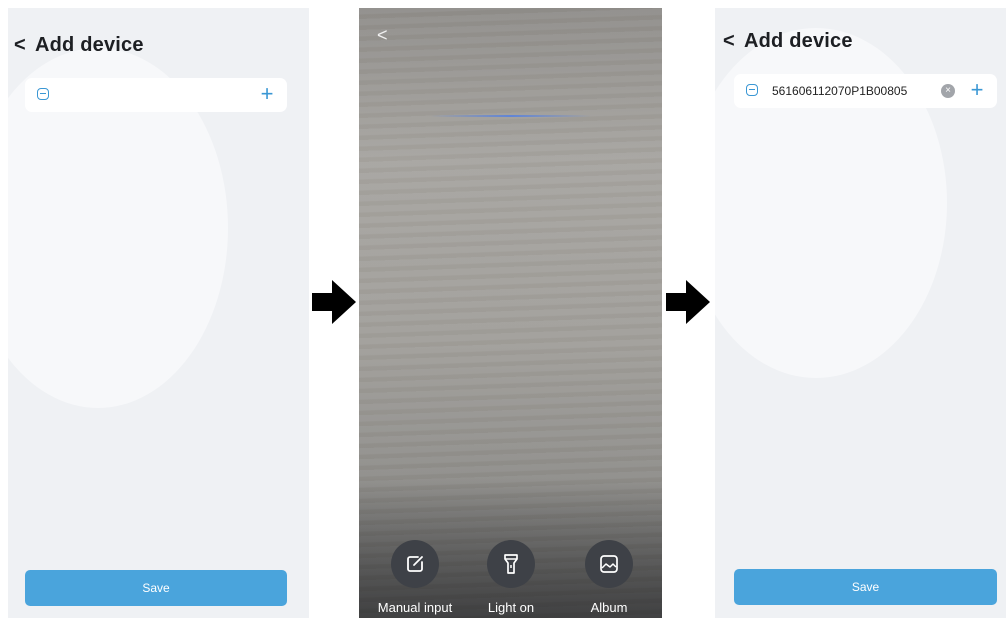  Describe the element at coordinates (609, 607) in the screenshot. I see `album-label: Album` at that location.